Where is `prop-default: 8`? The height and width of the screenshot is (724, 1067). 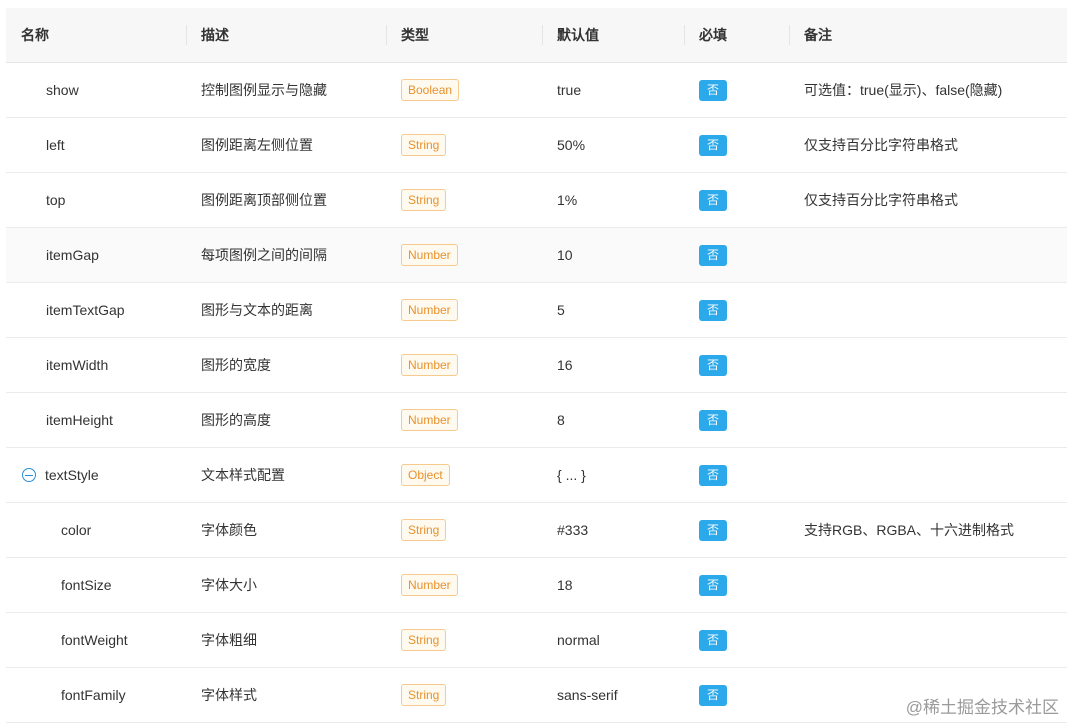
prop-default: 8 is located at coordinates (561, 420).